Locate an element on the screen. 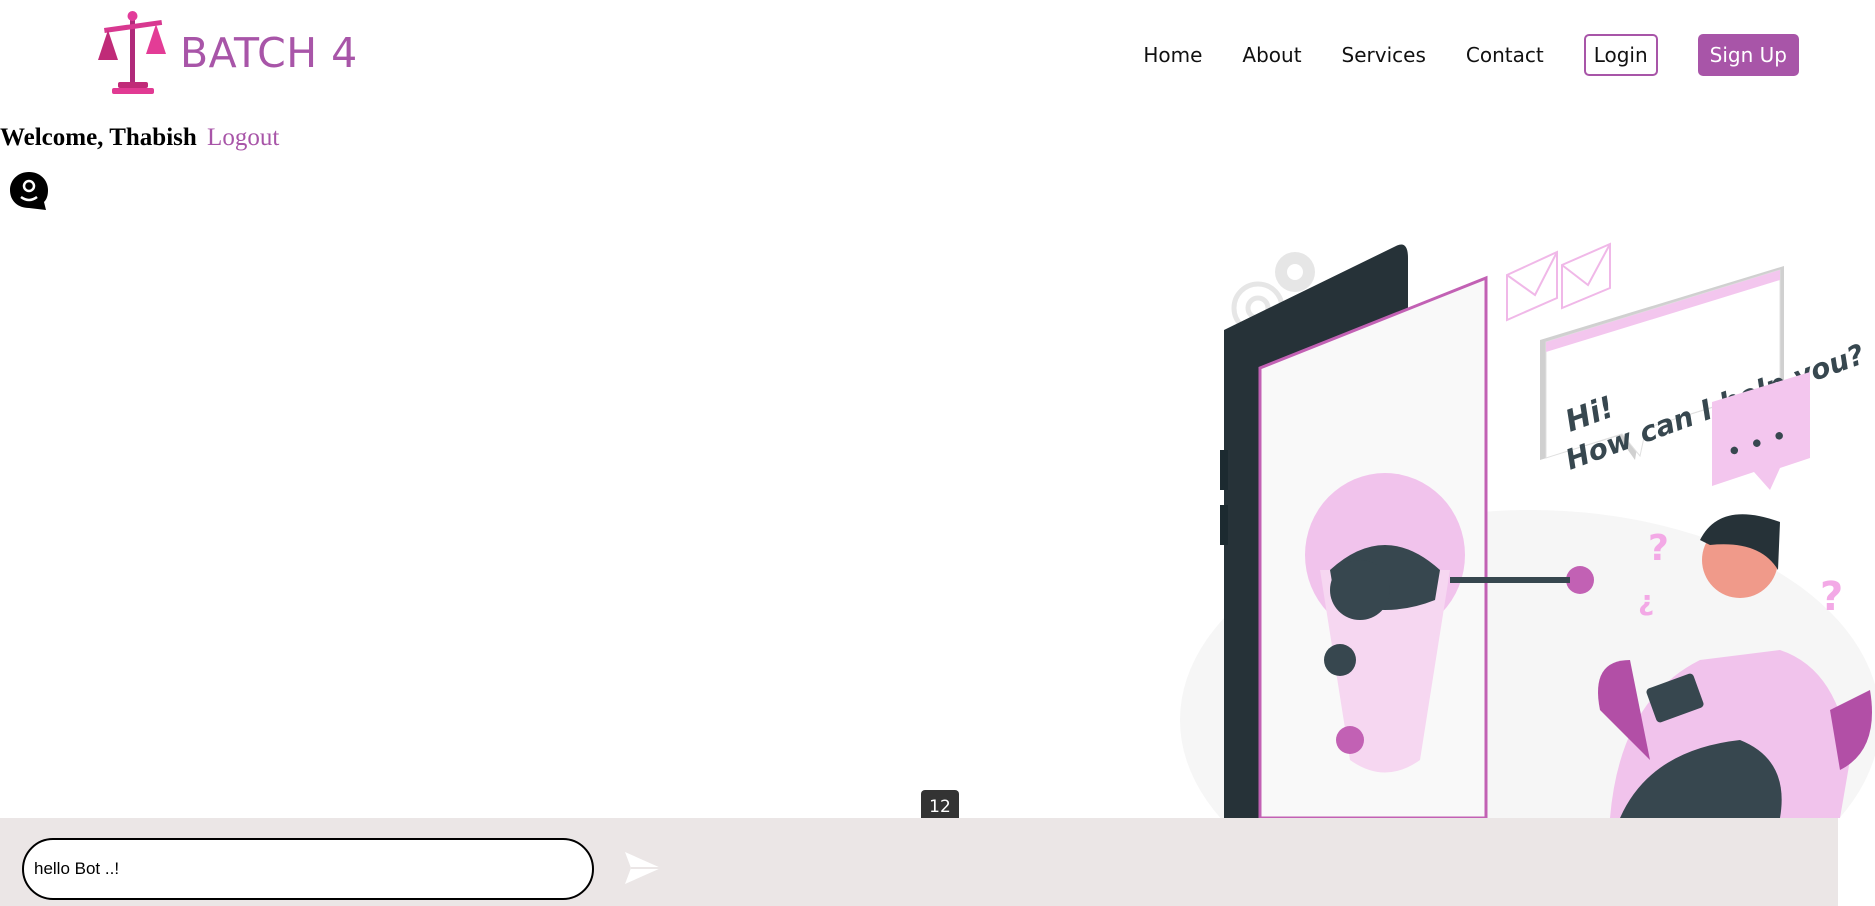  send-icon is located at coordinates (643, 868).